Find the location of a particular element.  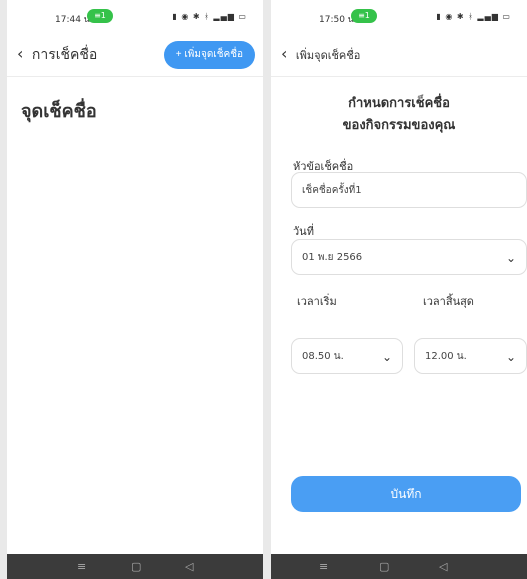

app-header: ‹ การเช็คชื่อ + เพิ่มจุดเช็คชื่อ is located at coordinates (135, 55).